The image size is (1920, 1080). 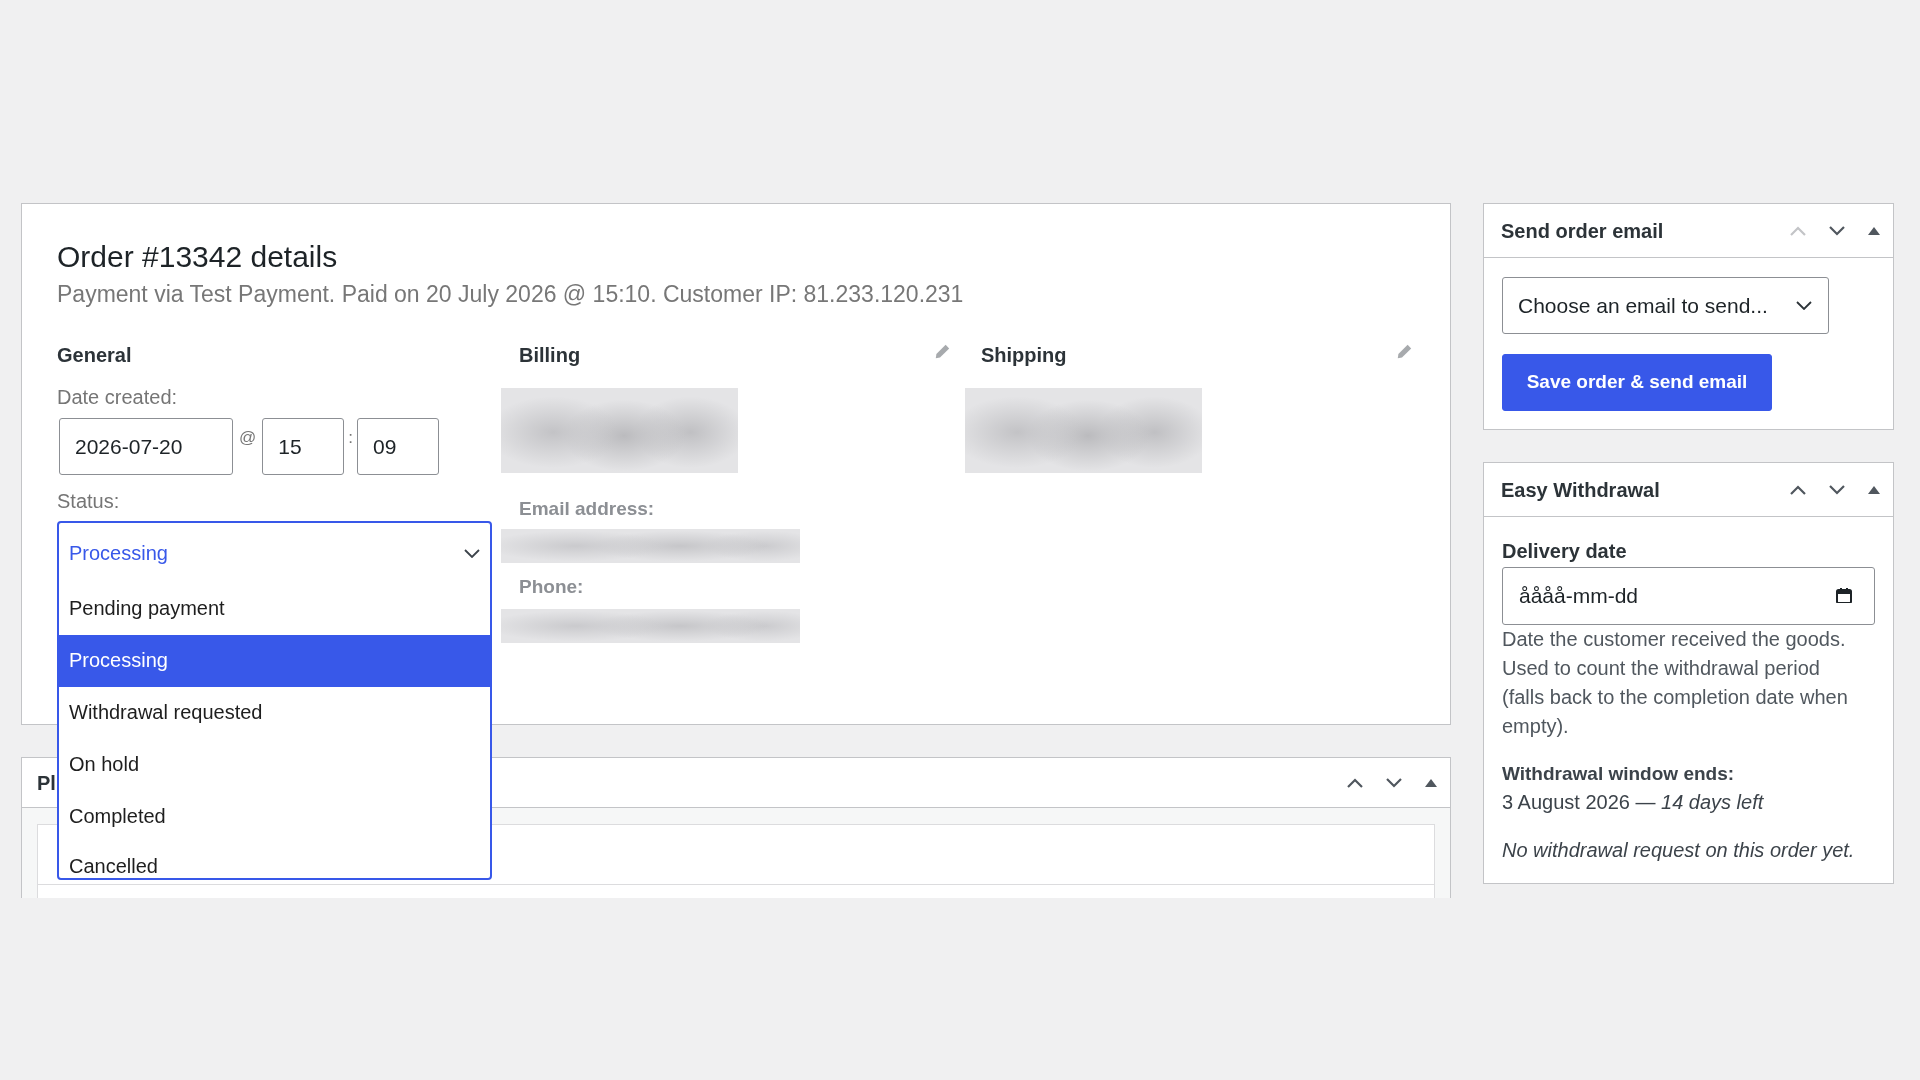 What do you see at coordinates (1633, 802) in the screenshot?
I see `deadline-text: 3 August 2026 — 14 days left` at bounding box center [1633, 802].